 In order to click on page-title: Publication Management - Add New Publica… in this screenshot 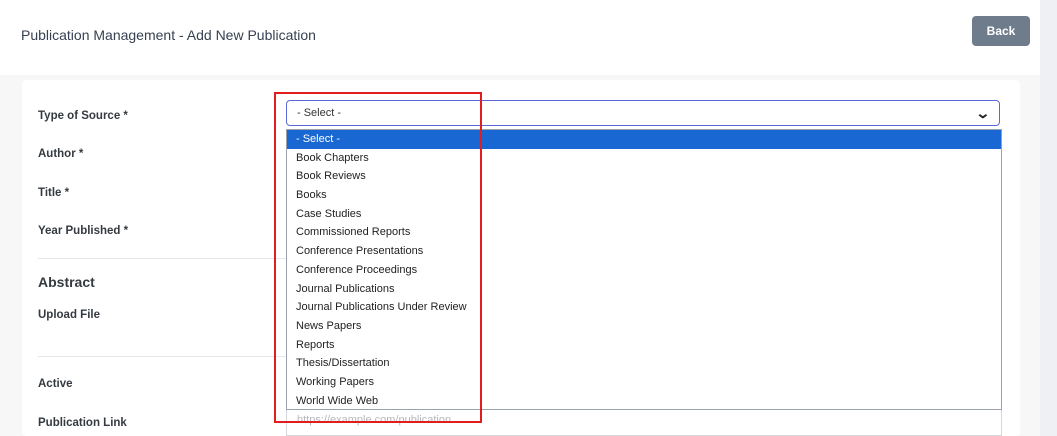, I will do `click(168, 35)`.